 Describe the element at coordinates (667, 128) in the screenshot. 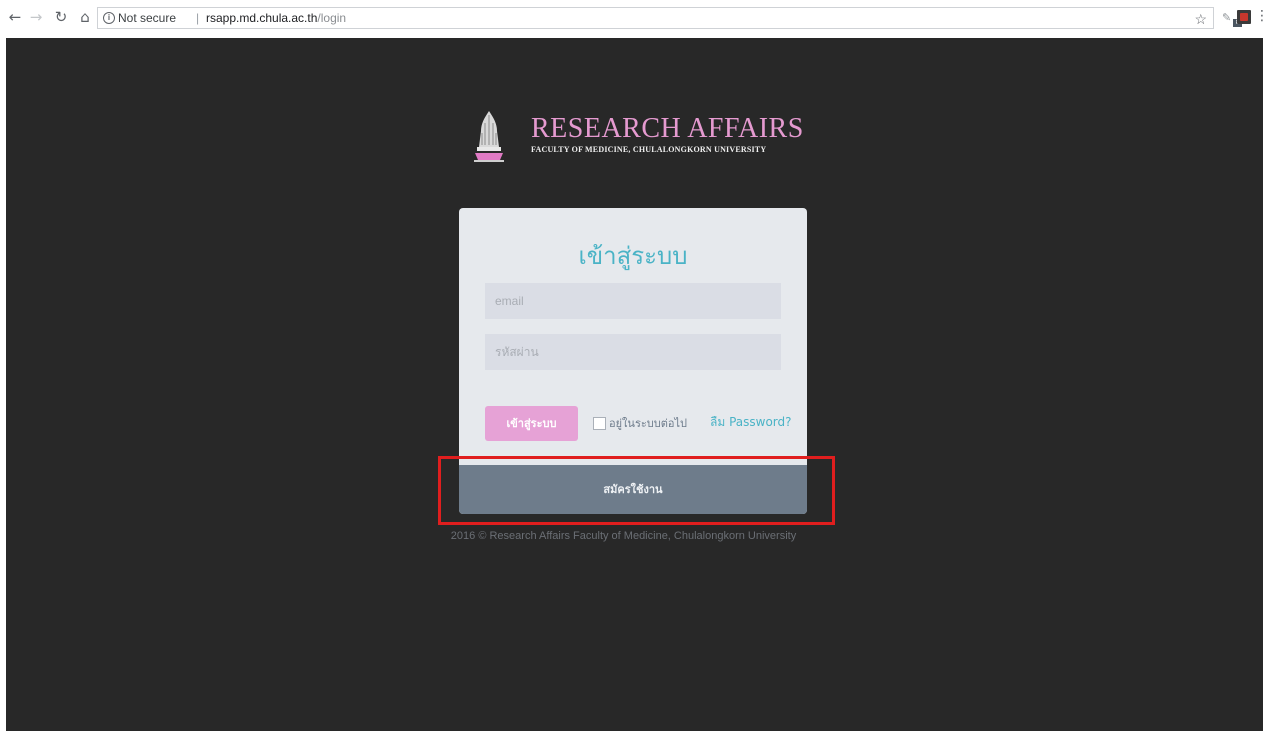

I see `brand-title: RESEARCH AFFAIRS` at that location.